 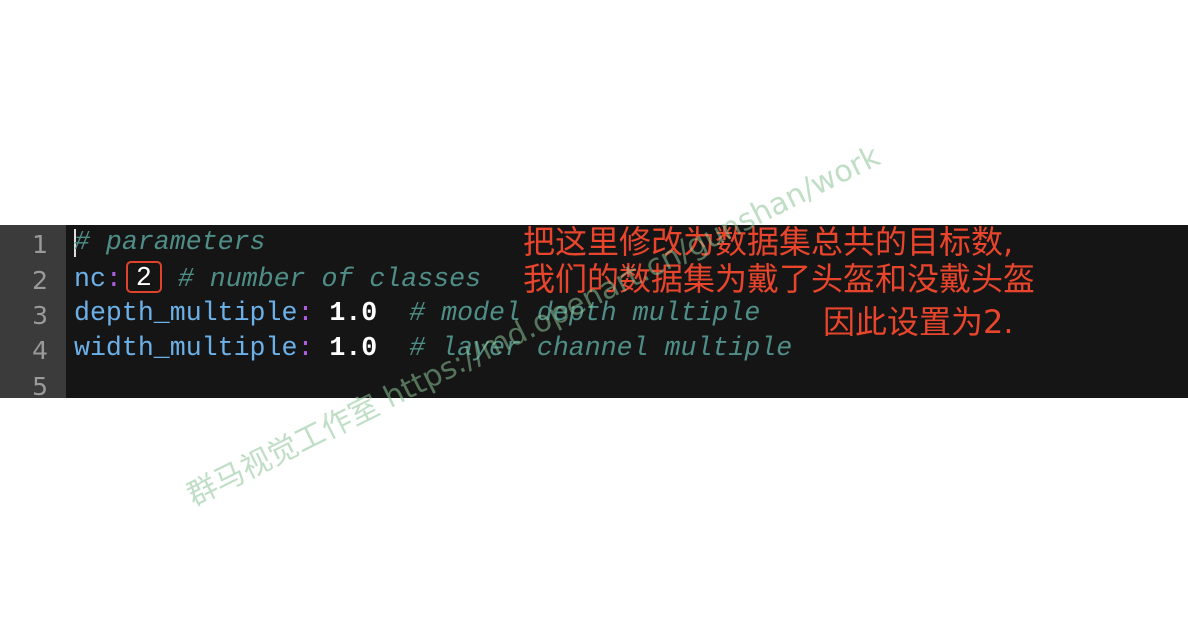 What do you see at coordinates (186, 313) in the screenshot?
I see `yaml-key: depth_multiple` at bounding box center [186, 313].